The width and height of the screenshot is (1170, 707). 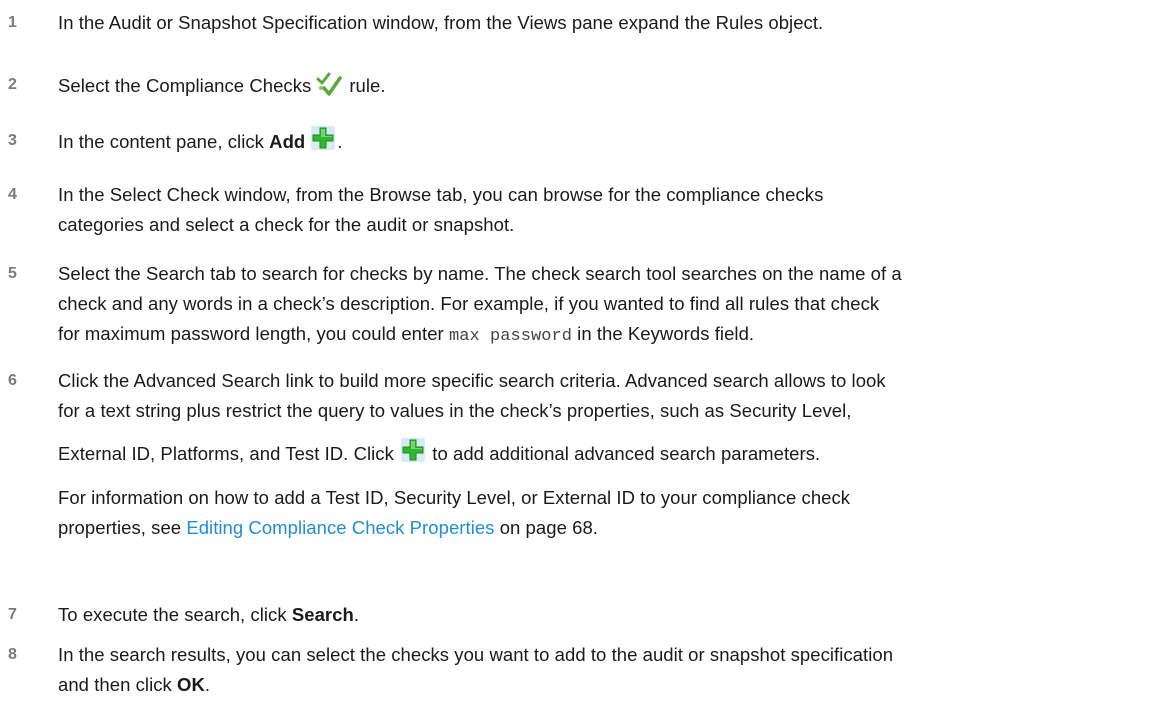 I want to click on step-text: To execute the search, click, so click(x=175, y=614).